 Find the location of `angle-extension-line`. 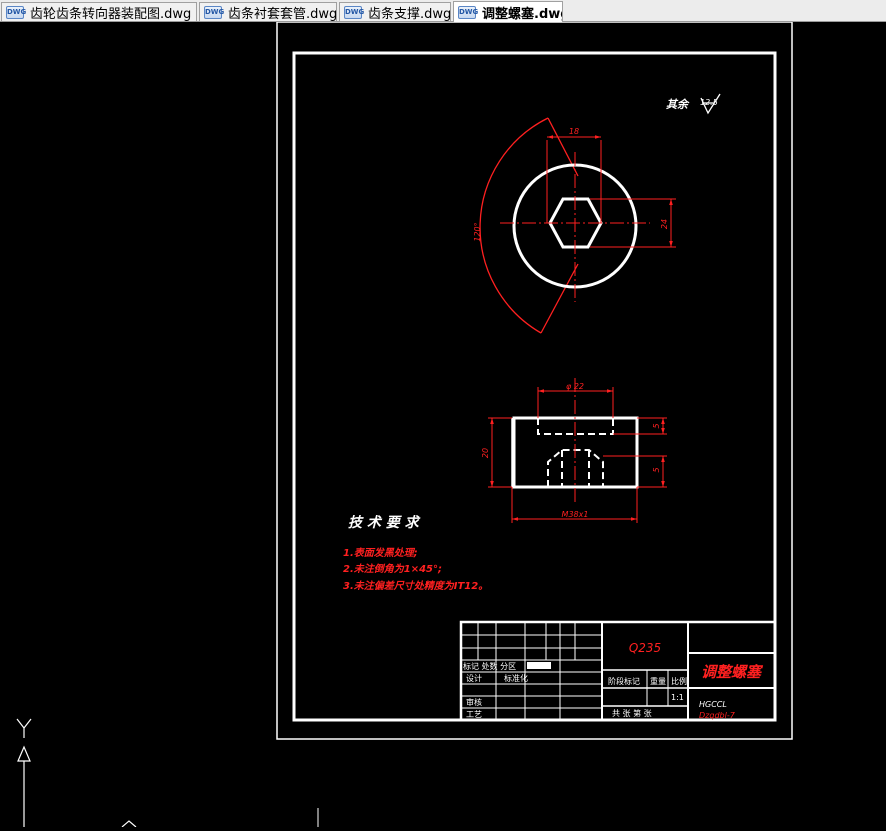

angle-extension-line is located at coordinates (559, 298).